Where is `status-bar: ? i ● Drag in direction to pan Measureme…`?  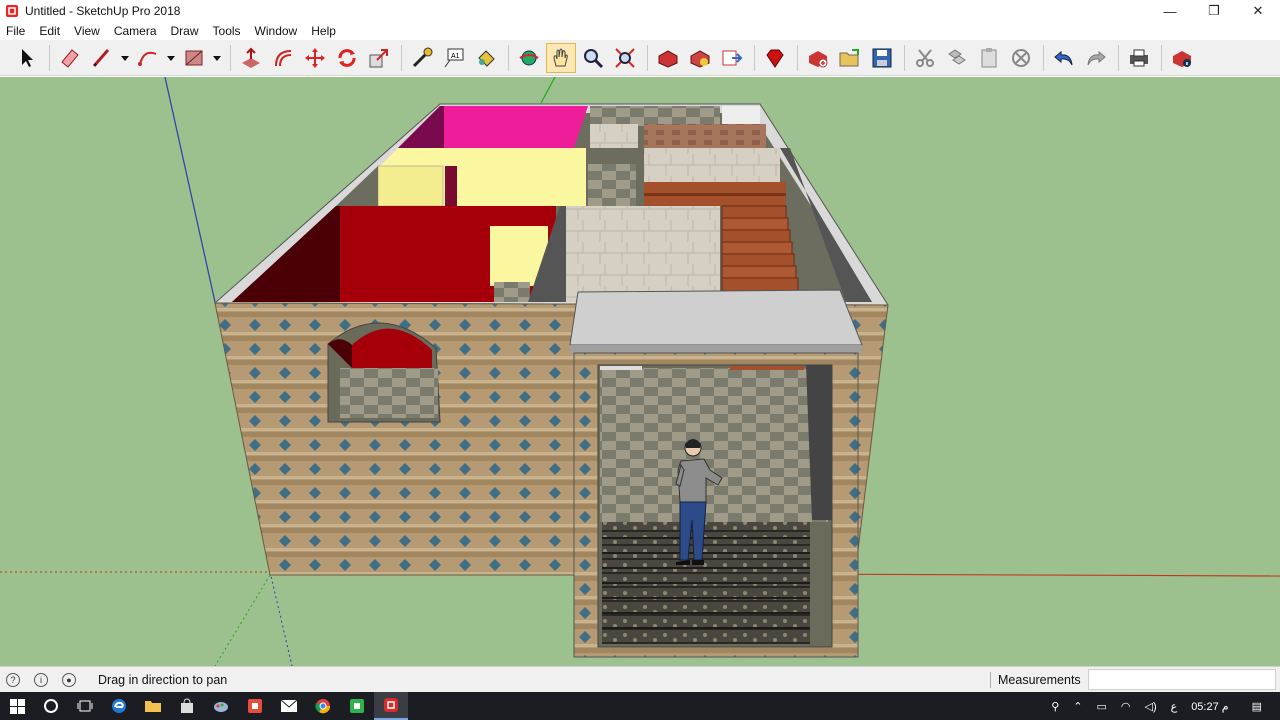
status-bar: ? i ● Drag in direction to pan Measureme… is located at coordinates (640, 679).